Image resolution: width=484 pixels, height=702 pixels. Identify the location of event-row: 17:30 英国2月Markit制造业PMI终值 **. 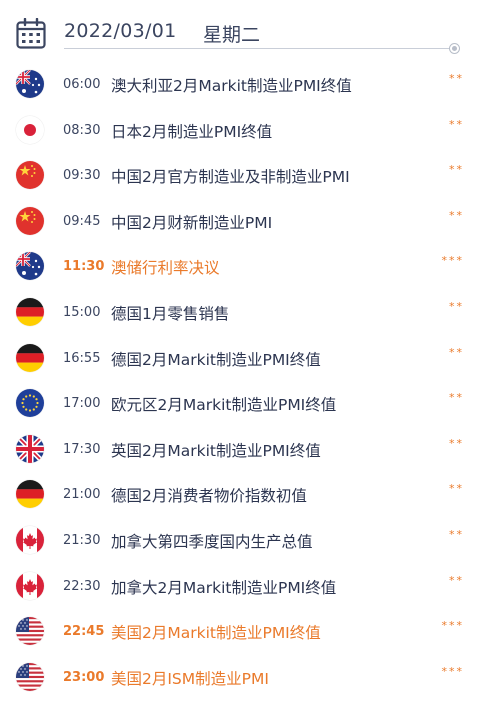
(242, 450).